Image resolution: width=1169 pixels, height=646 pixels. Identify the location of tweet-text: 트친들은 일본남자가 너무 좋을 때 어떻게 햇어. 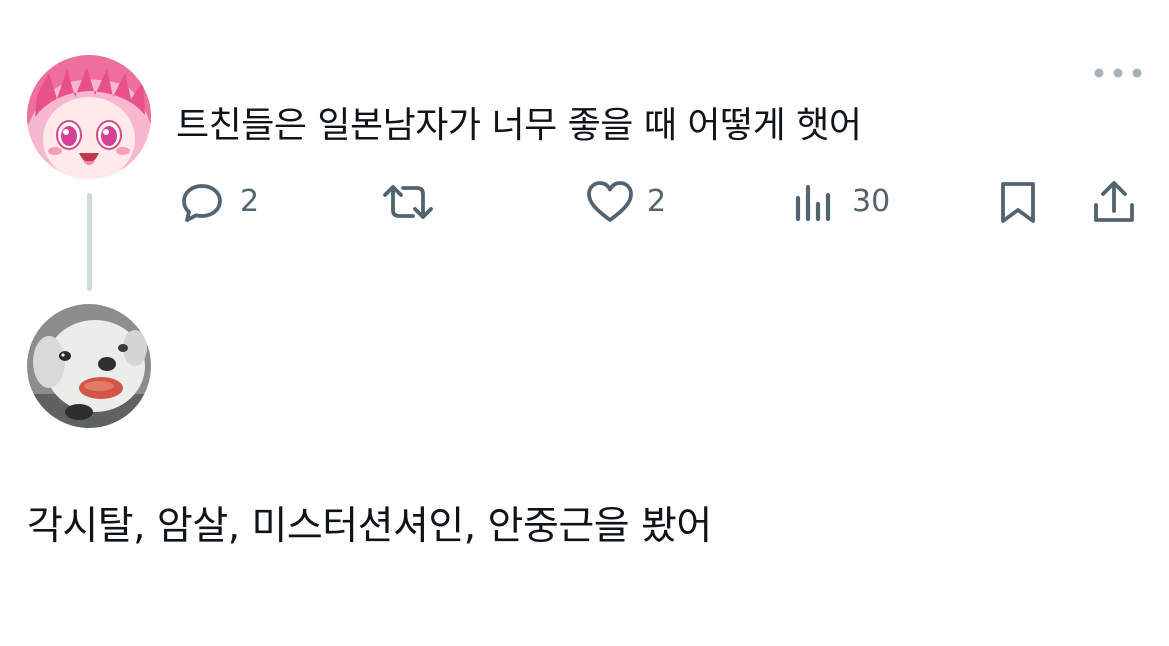
(519, 125).